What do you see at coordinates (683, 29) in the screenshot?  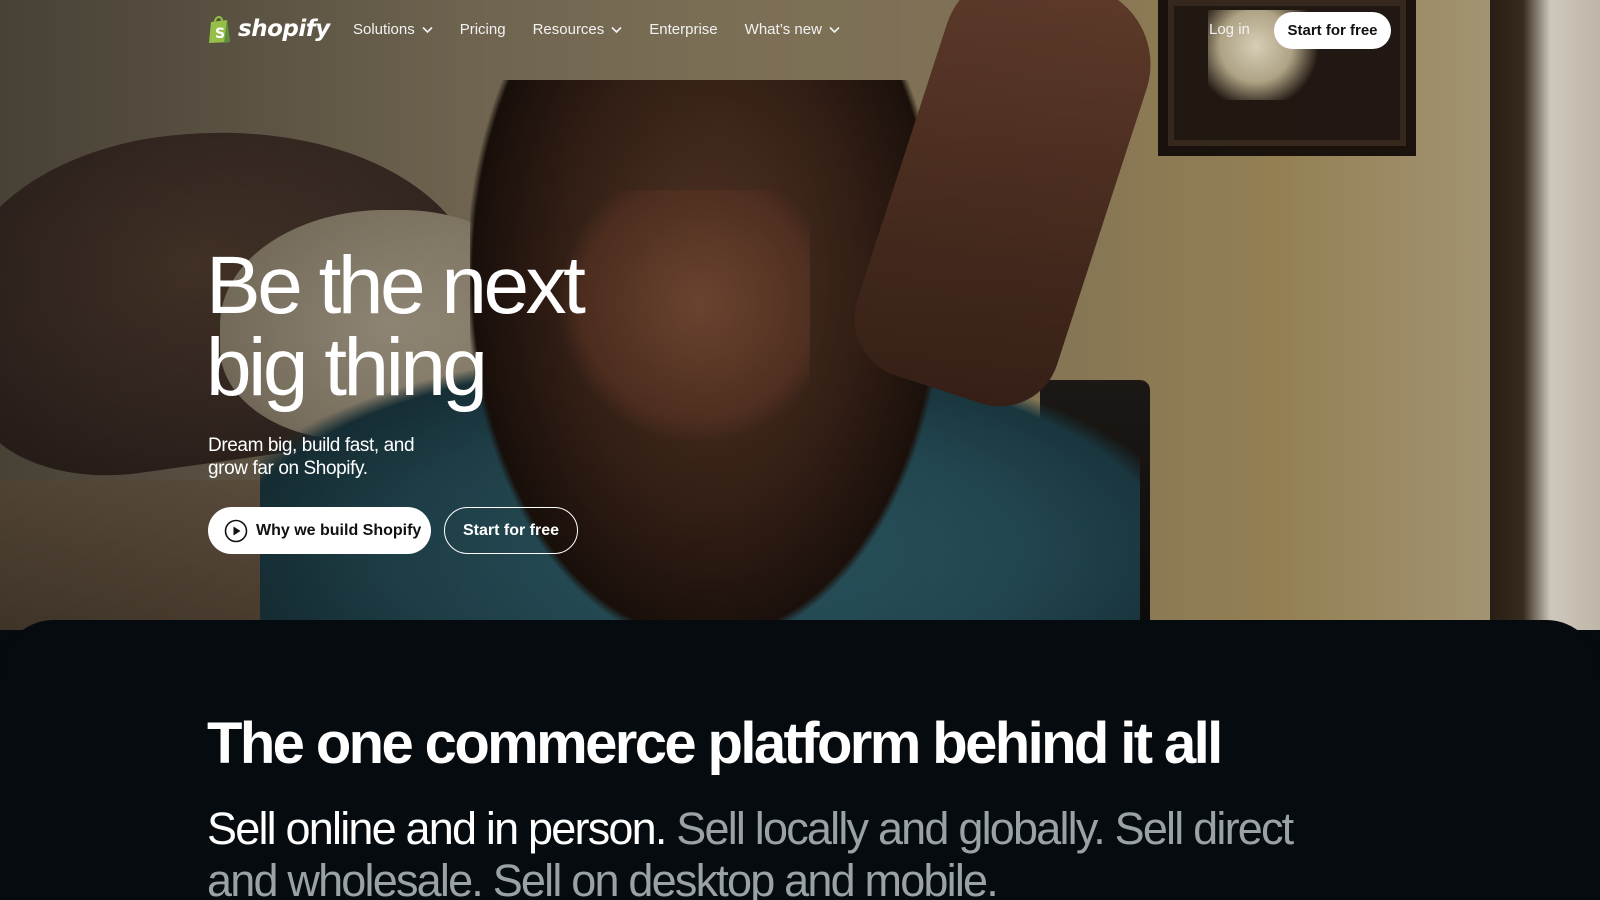 I see `nav-enterprise: Enterprise` at bounding box center [683, 29].